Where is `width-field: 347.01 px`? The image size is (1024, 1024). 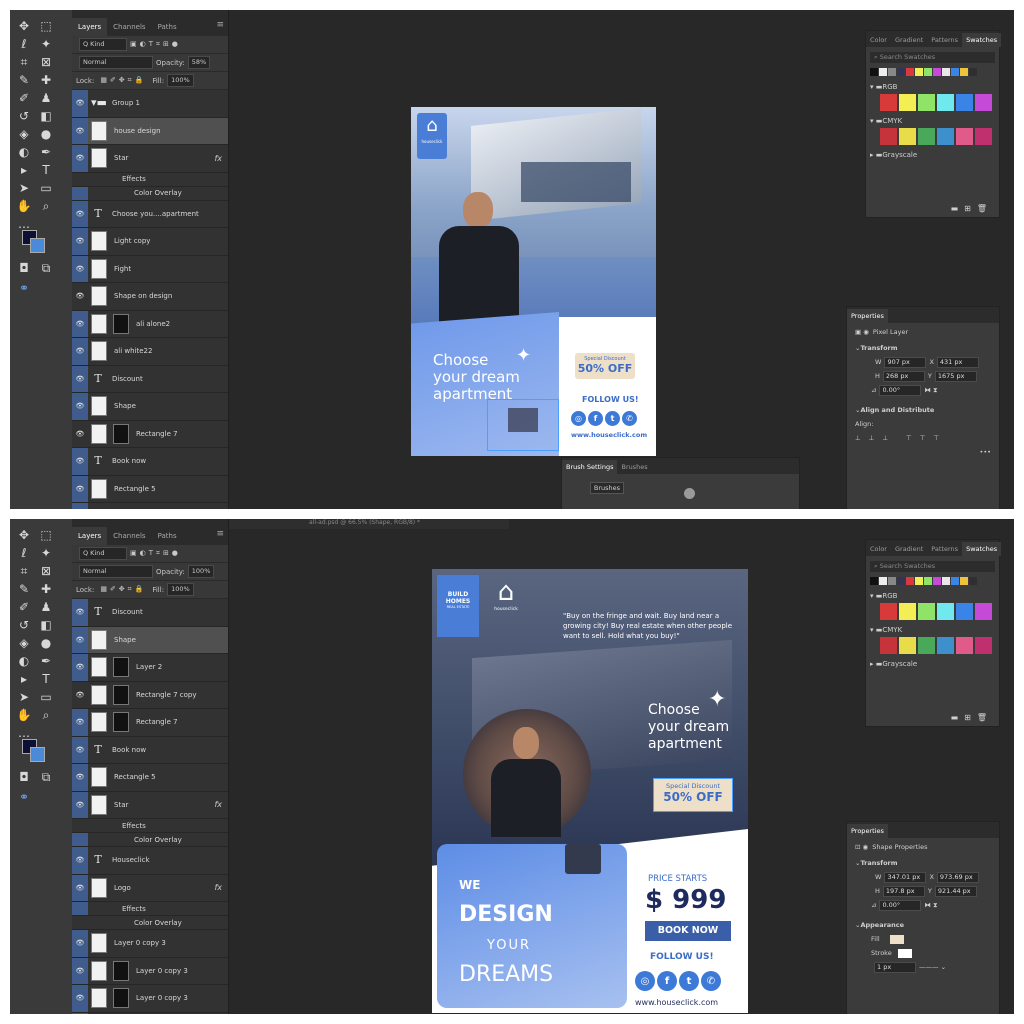
width-field: 347.01 px is located at coordinates (905, 877).